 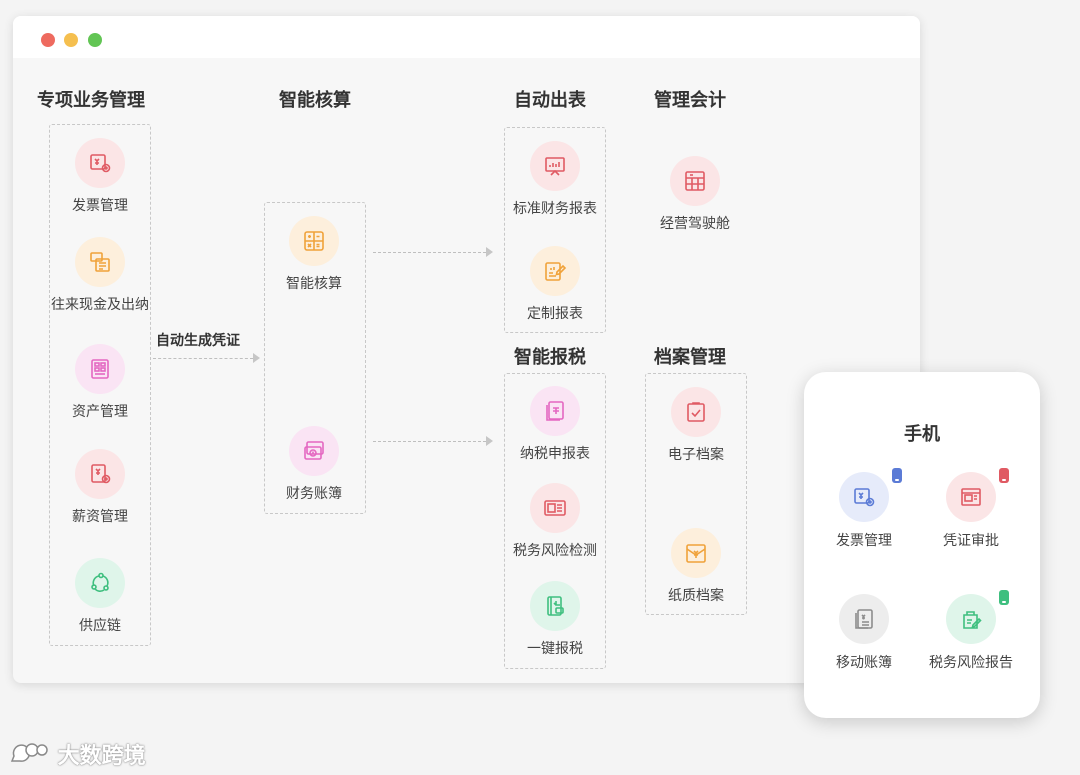 I want to click on asset-list-icon, so click(x=100, y=369).